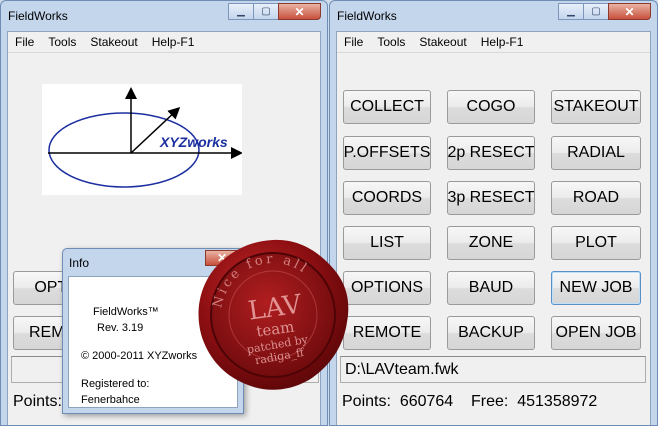 The image size is (658, 426). I want to click on right-window-title: FieldWorks, so click(367, 16).